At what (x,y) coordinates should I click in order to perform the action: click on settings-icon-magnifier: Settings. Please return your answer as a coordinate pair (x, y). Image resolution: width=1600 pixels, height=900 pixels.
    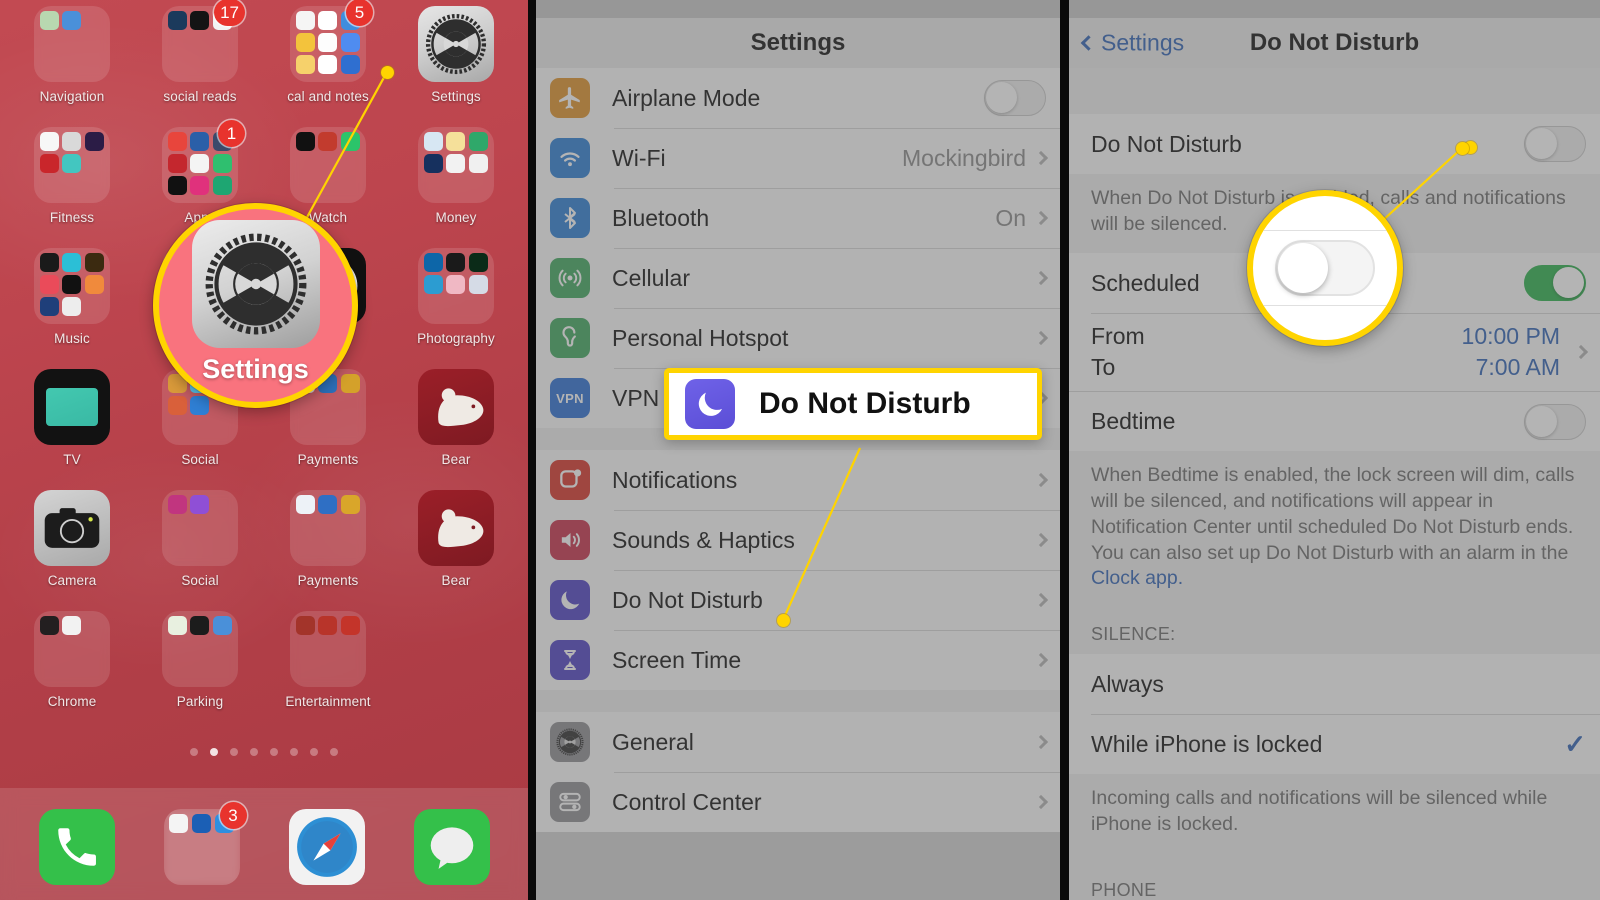
    Looking at the image, I should click on (255, 305).